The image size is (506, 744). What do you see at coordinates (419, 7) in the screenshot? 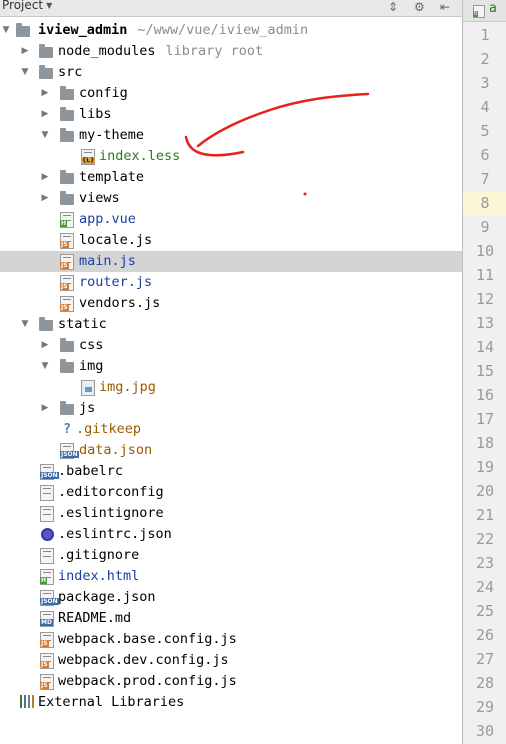
I see `gear-icon: ⚙` at bounding box center [419, 7].